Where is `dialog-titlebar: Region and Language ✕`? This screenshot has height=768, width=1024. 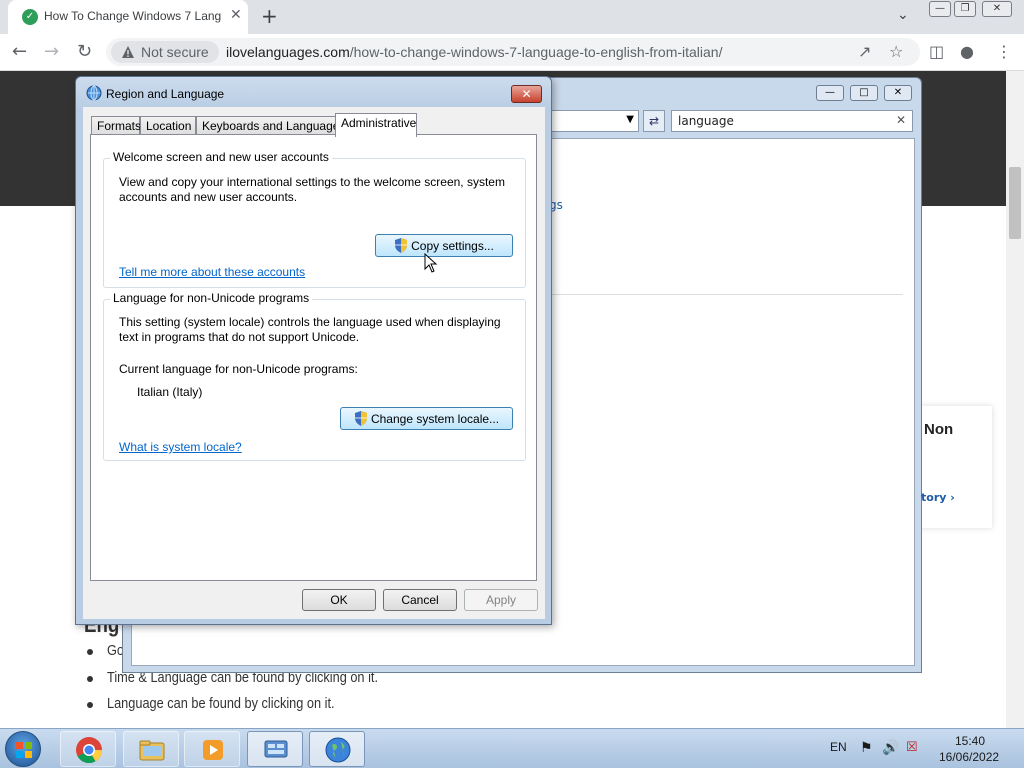 dialog-titlebar: Region and Language ✕ is located at coordinates (313, 93).